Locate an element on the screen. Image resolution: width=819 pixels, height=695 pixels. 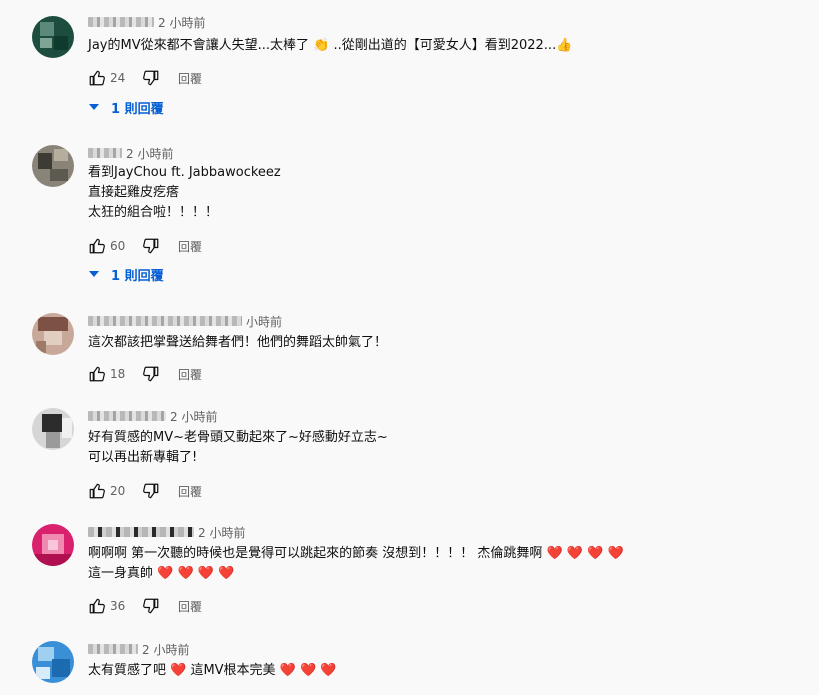
comment-actions: 20 回覆 is located at coordinates (145, 491).